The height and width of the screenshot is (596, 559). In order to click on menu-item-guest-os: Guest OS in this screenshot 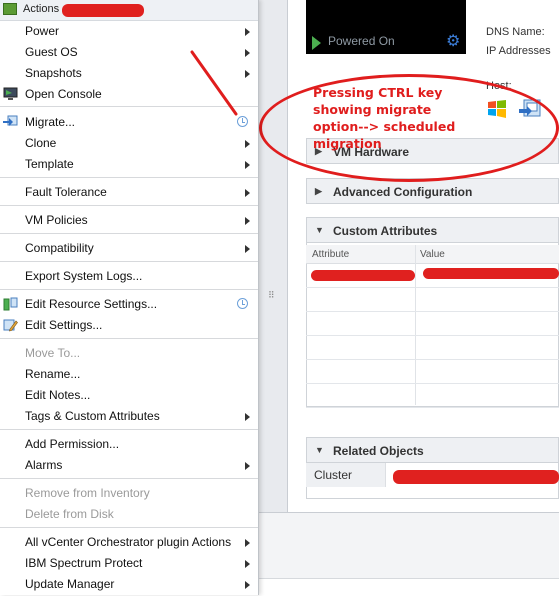, I will do `click(129, 52)`.